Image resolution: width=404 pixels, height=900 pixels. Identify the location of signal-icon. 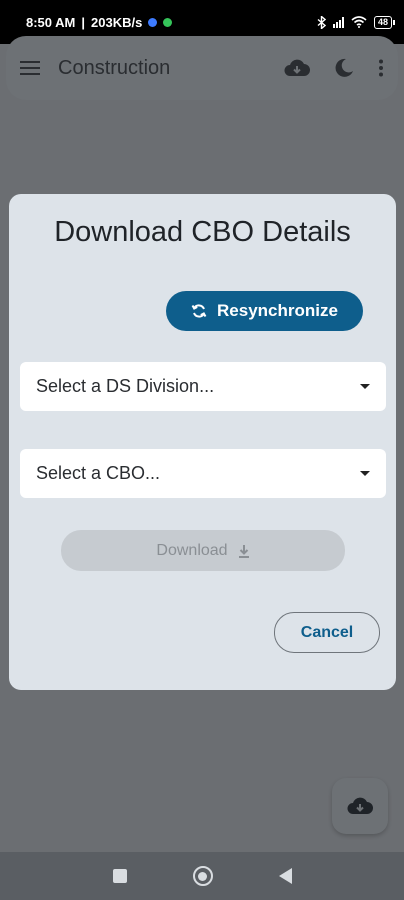
(338, 22).